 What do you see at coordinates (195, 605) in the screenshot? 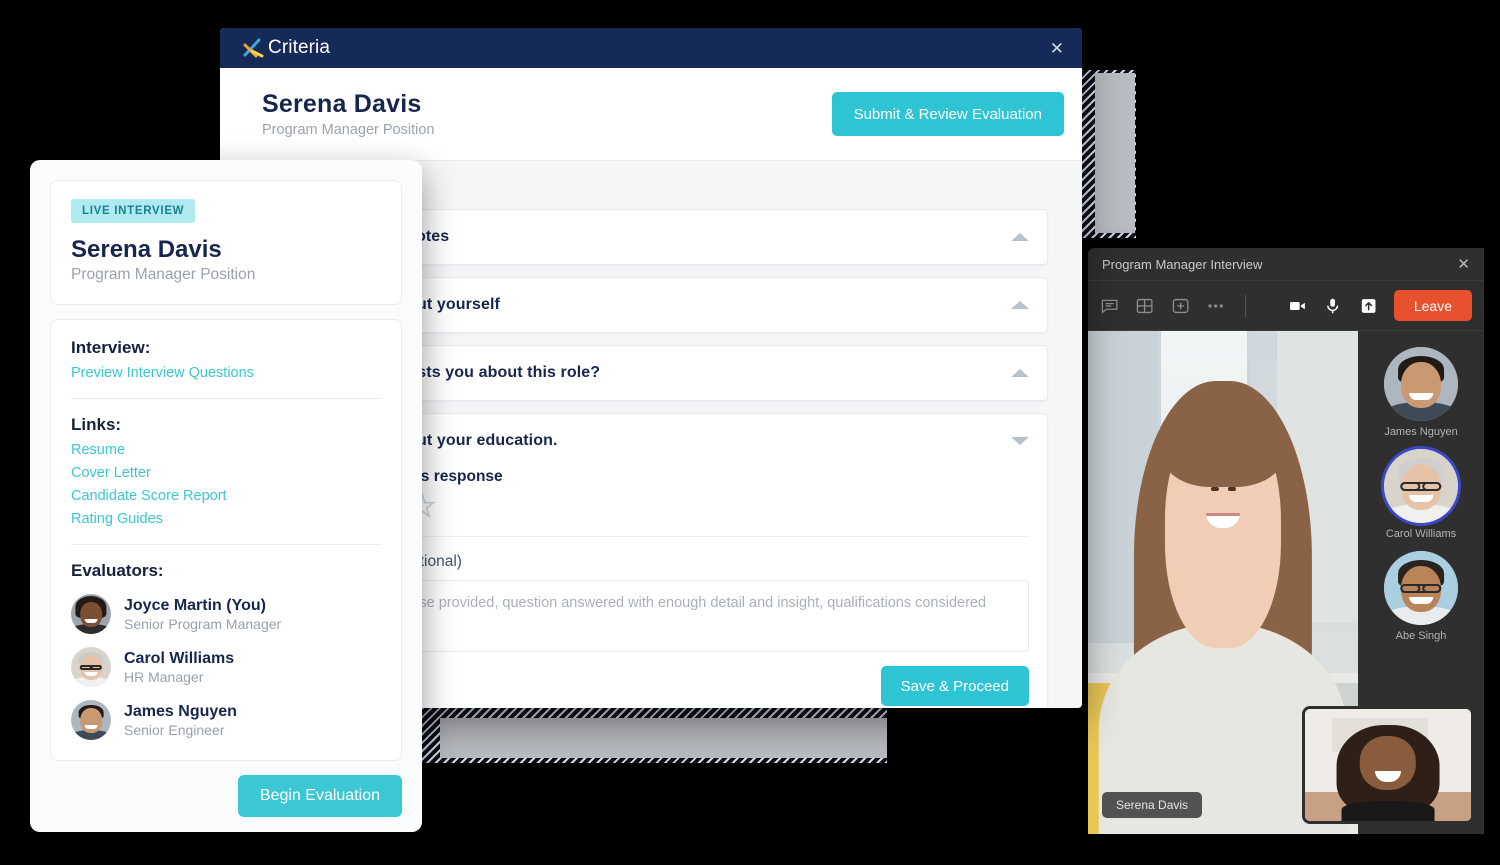
I see `evaluator-name: Joyce Martin (You)` at bounding box center [195, 605].